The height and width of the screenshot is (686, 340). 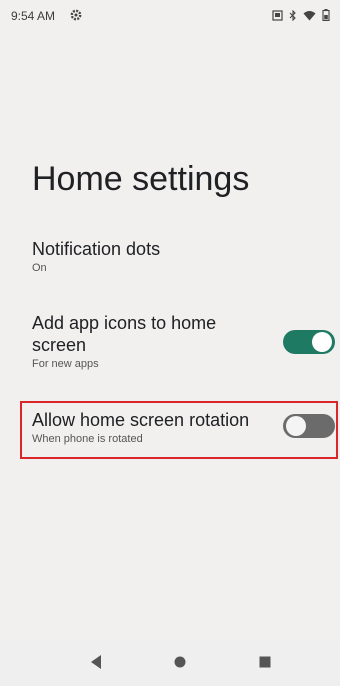 I want to click on setting-subtitle: On, so click(x=39, y=268).